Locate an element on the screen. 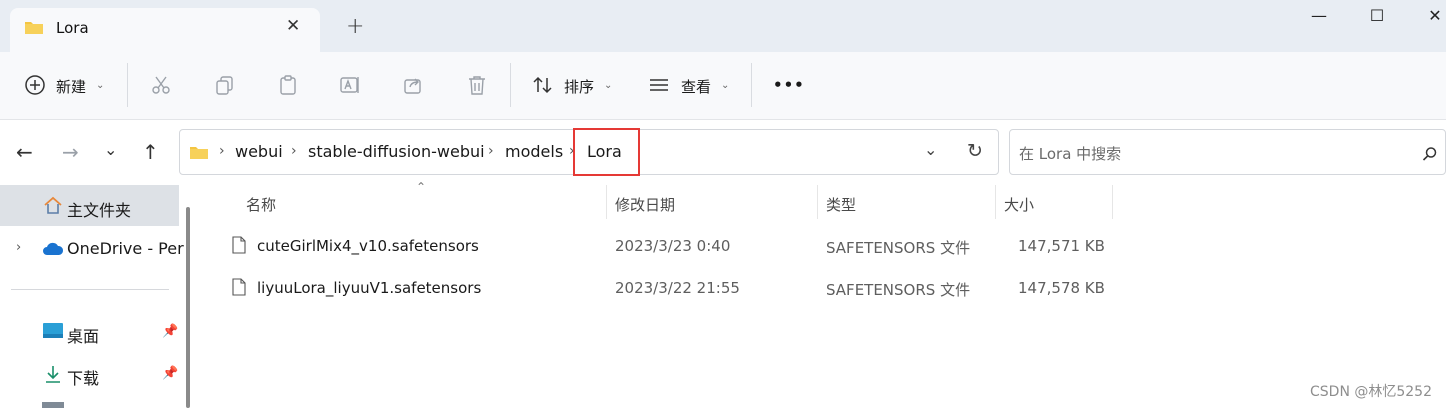 The image size is (1446, 408). address-history-chevron-icon: ⌄ is located at coordinates (930, 149).